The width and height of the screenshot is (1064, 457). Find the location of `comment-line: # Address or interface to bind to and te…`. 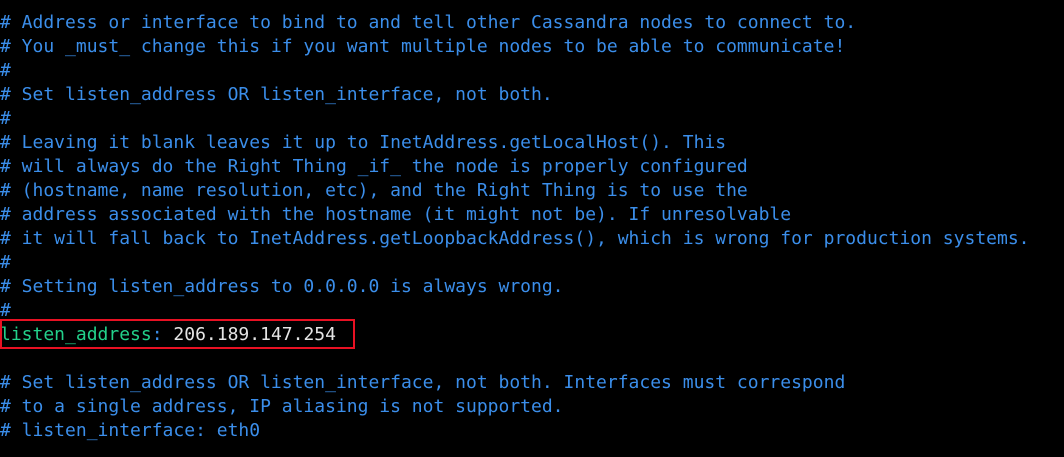

comment-line: # Address or interface to bind to and te… is located at coordinates (428, 22).